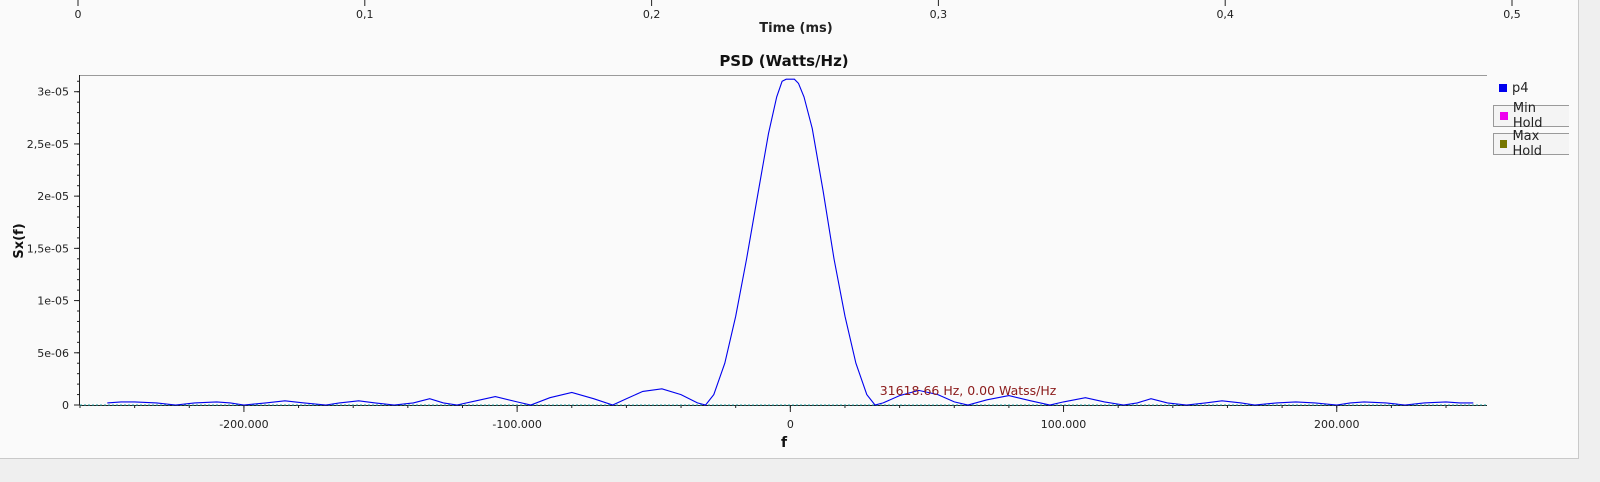  What do you see at coordinates (1504, 144) in the screenshot?
I see `legend-swatch-max-hold` at bounding box center [1504, 144].